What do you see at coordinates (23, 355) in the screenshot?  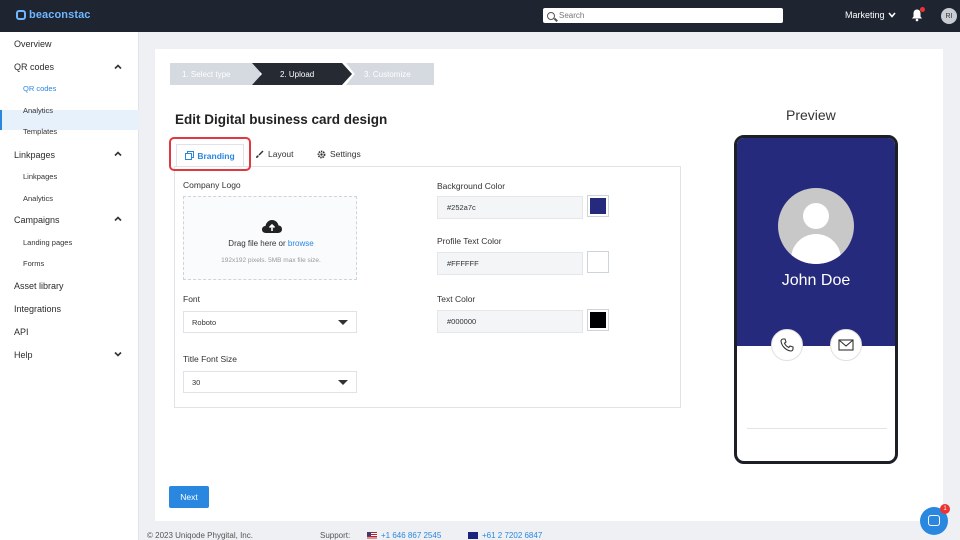 I see `sidebar-item-help: Help` at bounding box center [23, 355].